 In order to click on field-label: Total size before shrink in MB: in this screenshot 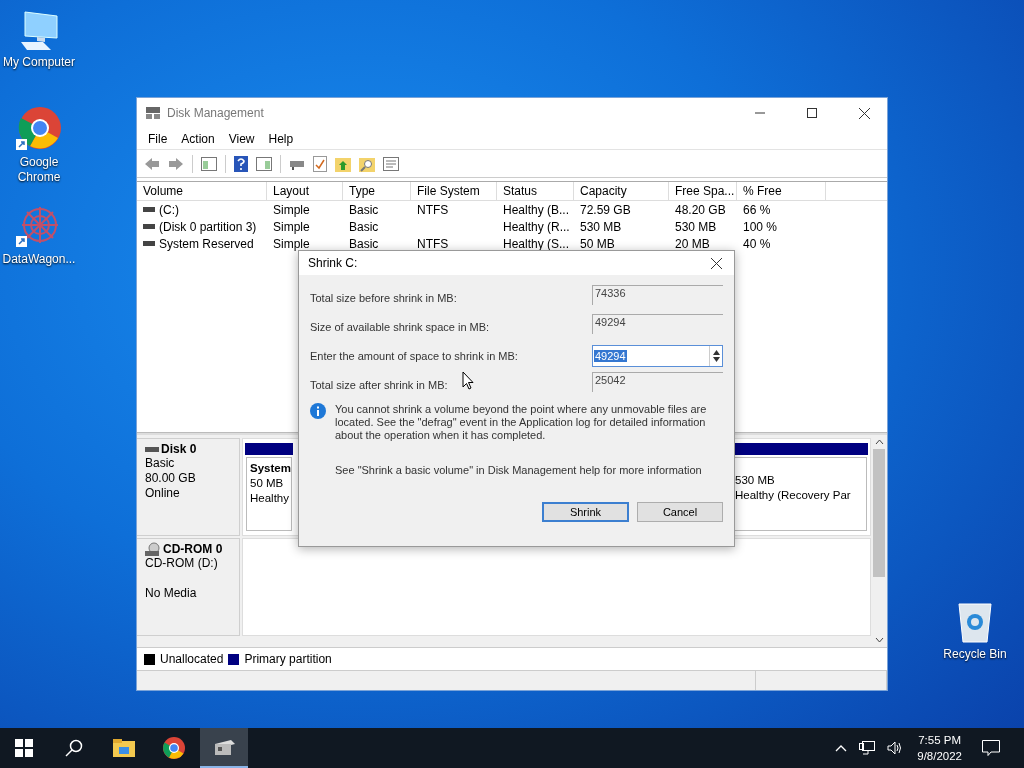, I will do `click(383, 297)`.